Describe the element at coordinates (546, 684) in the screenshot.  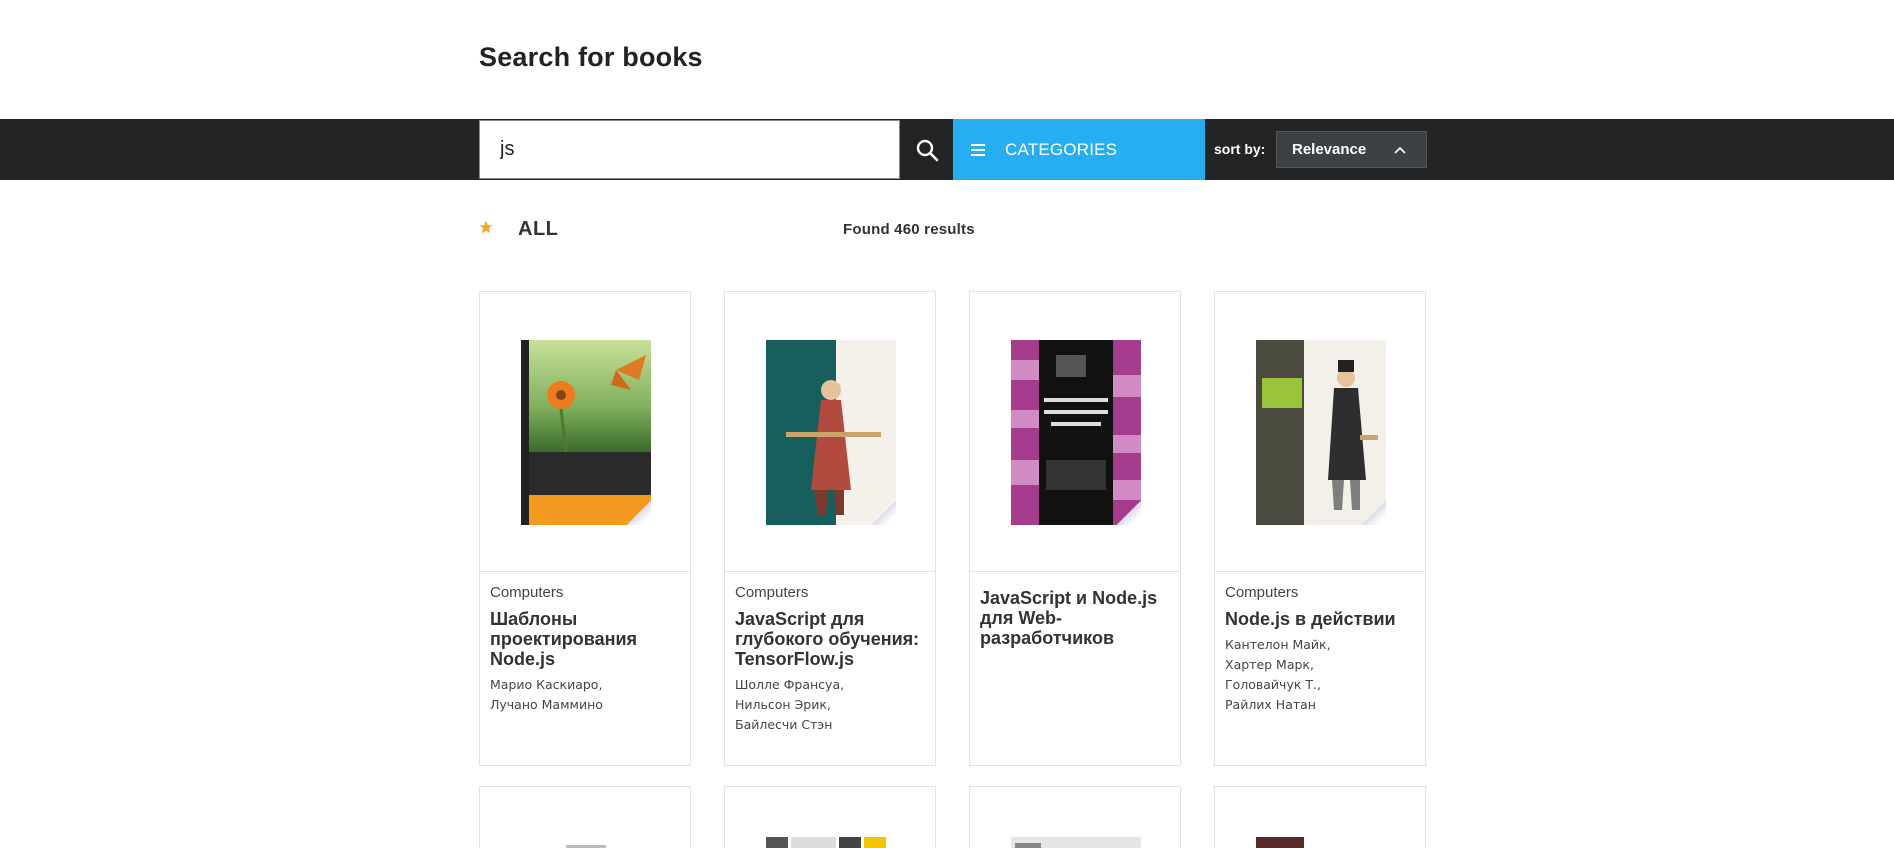
I see `book-author: Марио Каскиаро,` at that location.